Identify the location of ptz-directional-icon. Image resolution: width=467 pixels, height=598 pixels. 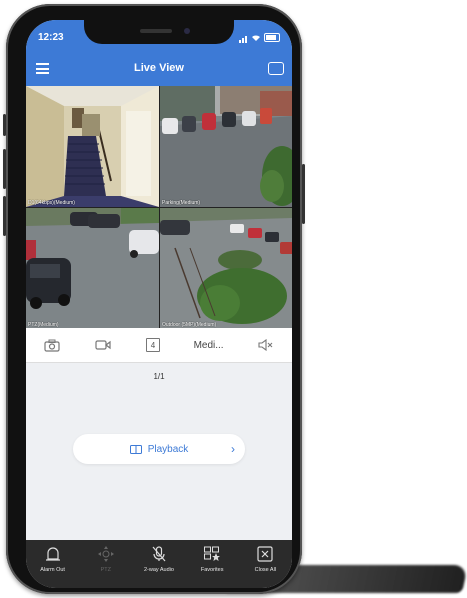
(105, 554).